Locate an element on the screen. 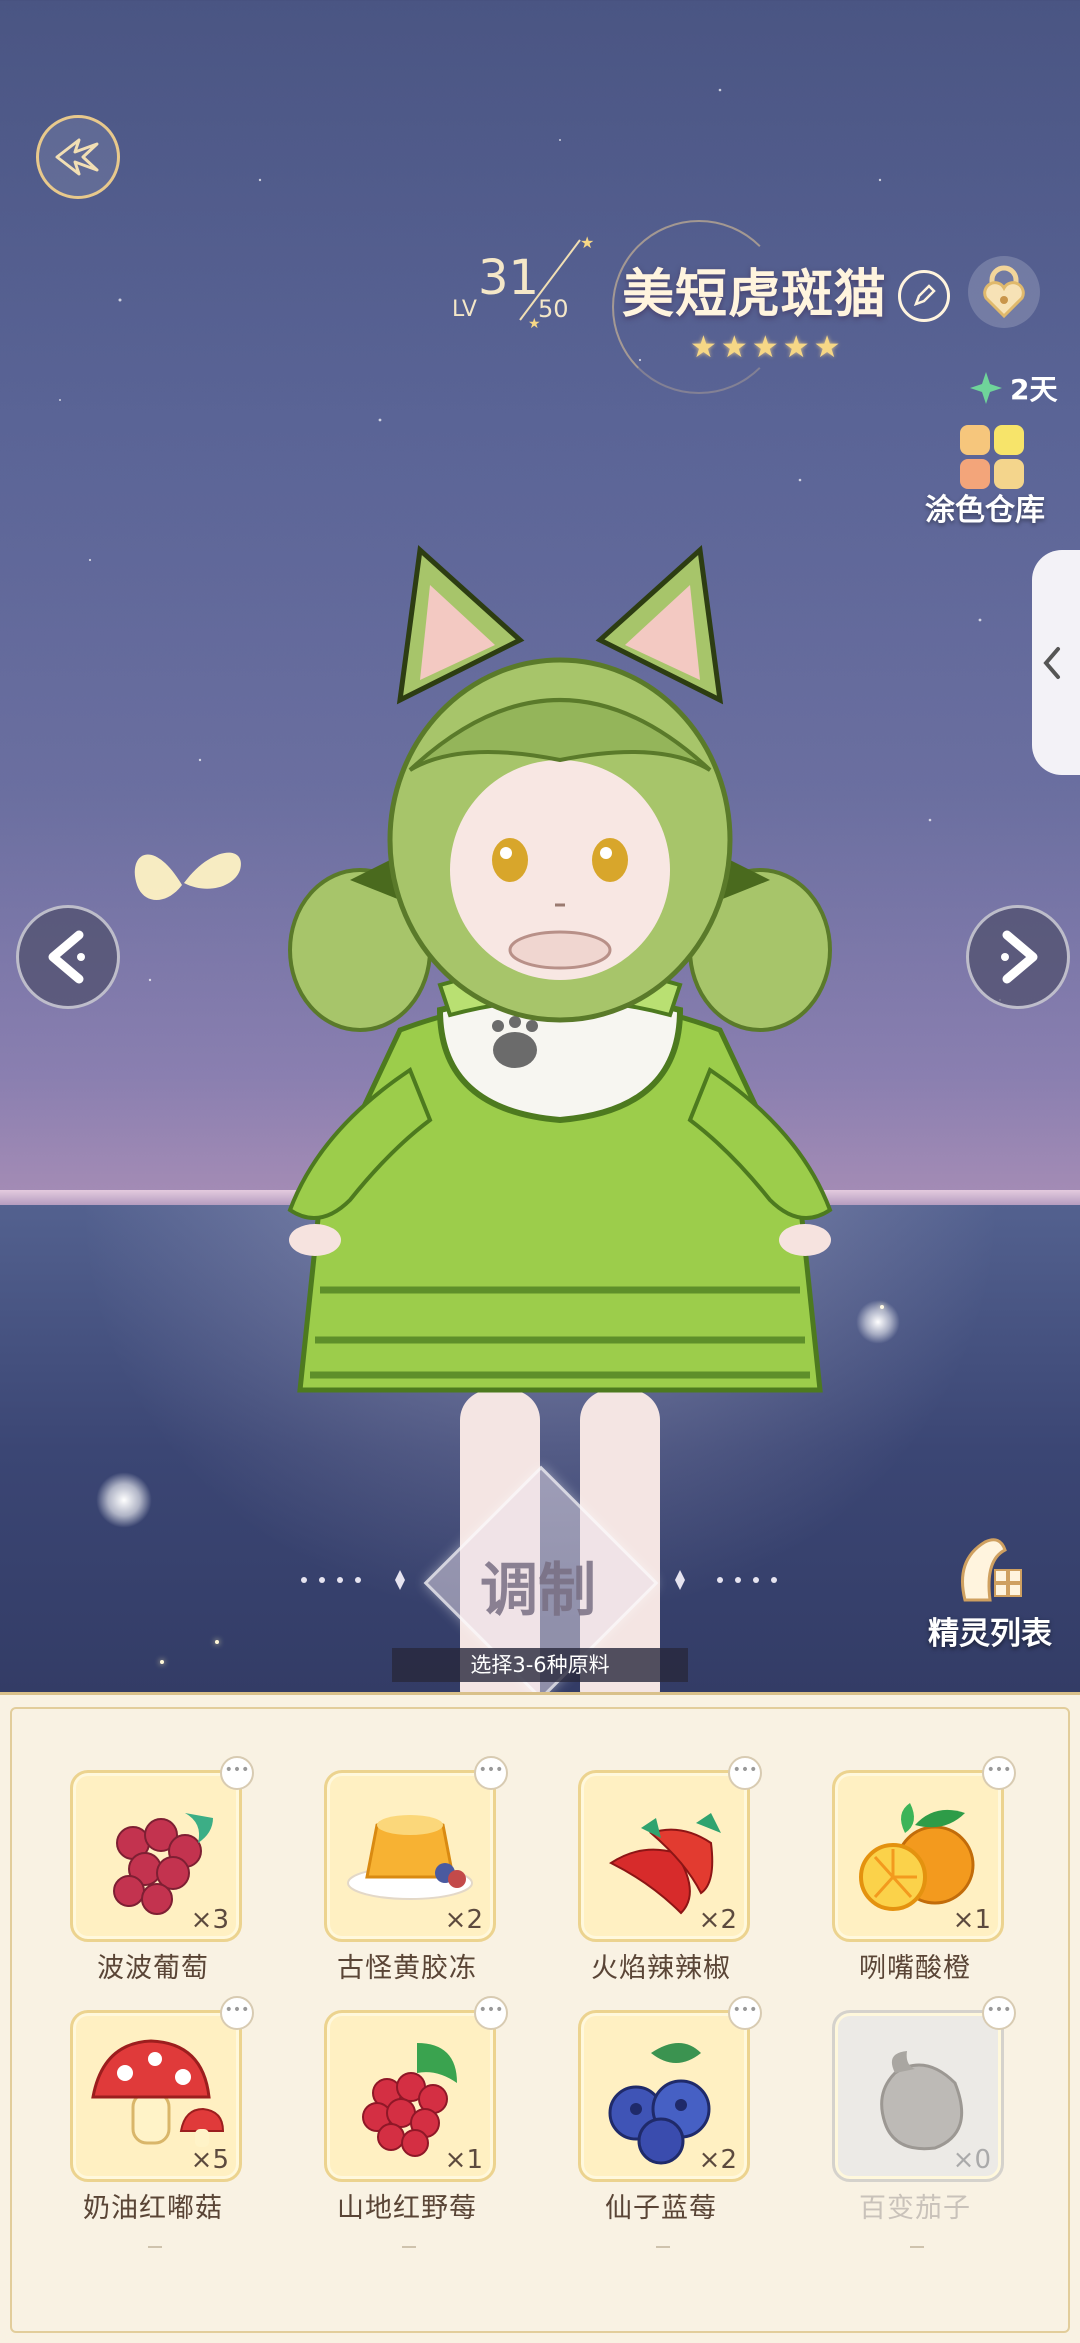  ingredient-item: ×1 ••• 咧嘴酸橙 is located at coordinates (924, 1870).